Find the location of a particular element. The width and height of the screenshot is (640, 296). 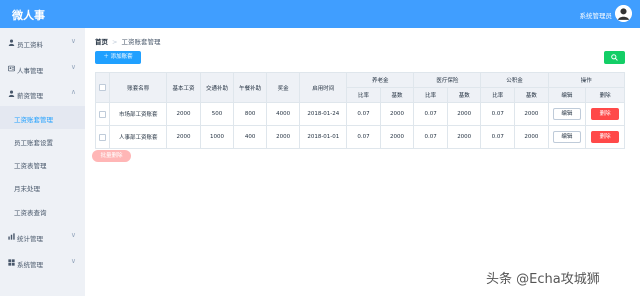

bar-chart-icon is located at coordinates (11, 236).